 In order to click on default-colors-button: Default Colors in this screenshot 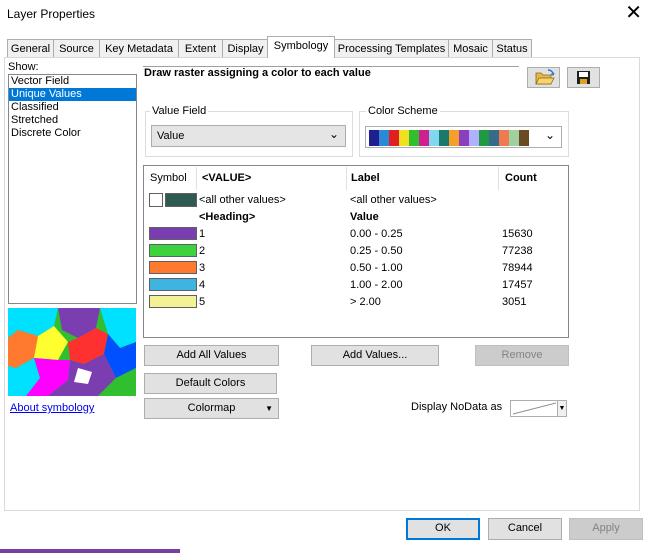, I will do `click(210, 383)`.